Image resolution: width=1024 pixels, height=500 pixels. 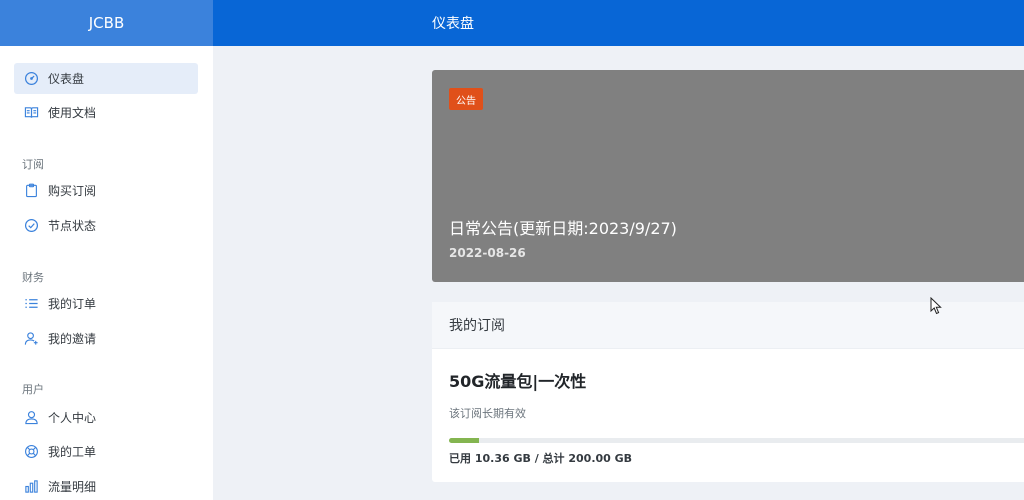 I want to click on user-icon, so click(x=31, y=418).